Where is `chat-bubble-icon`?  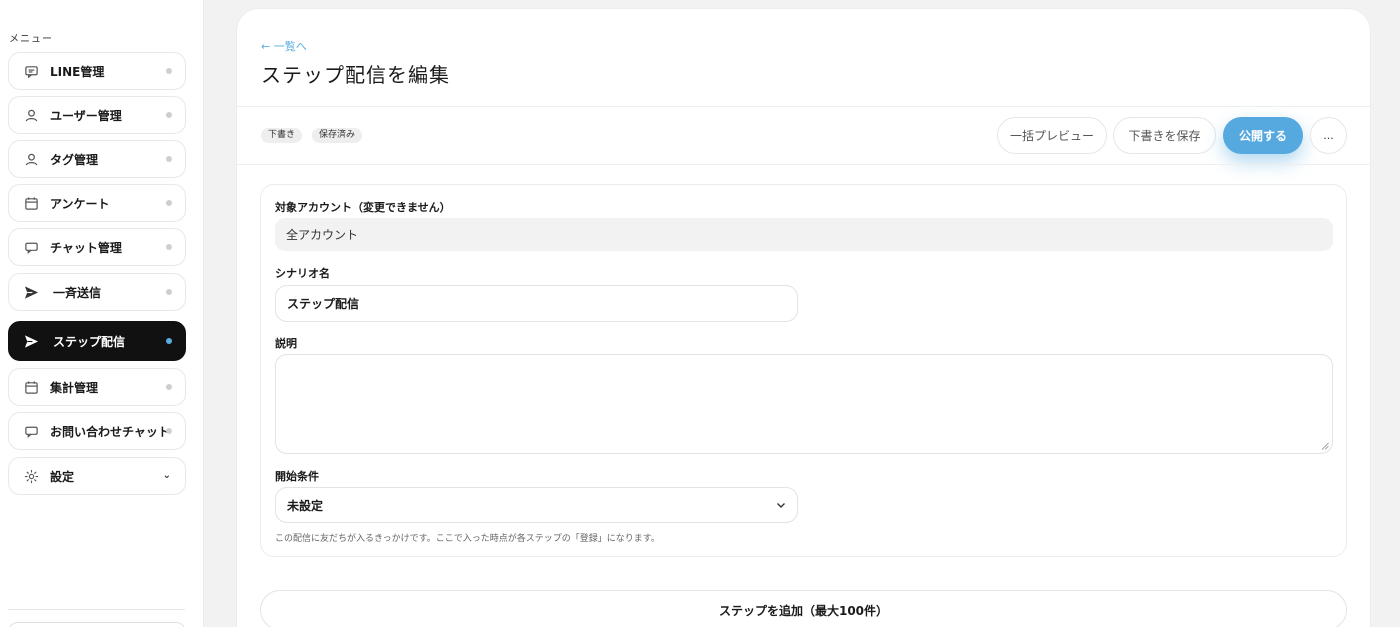
chat-bubble-icon is located at coordinates (31, 71).